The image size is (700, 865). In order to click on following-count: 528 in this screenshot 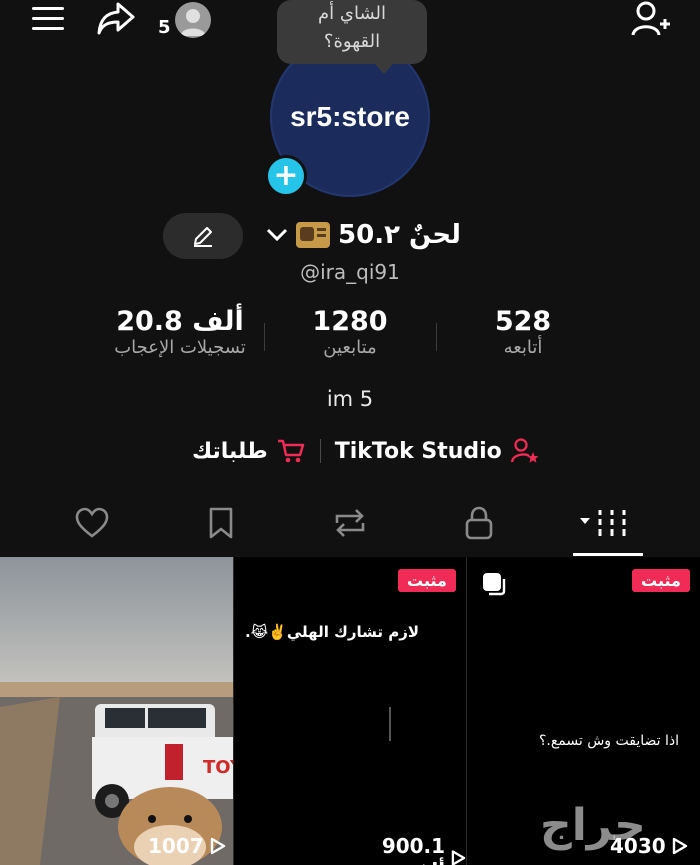, I will do `click(523, 321)`.